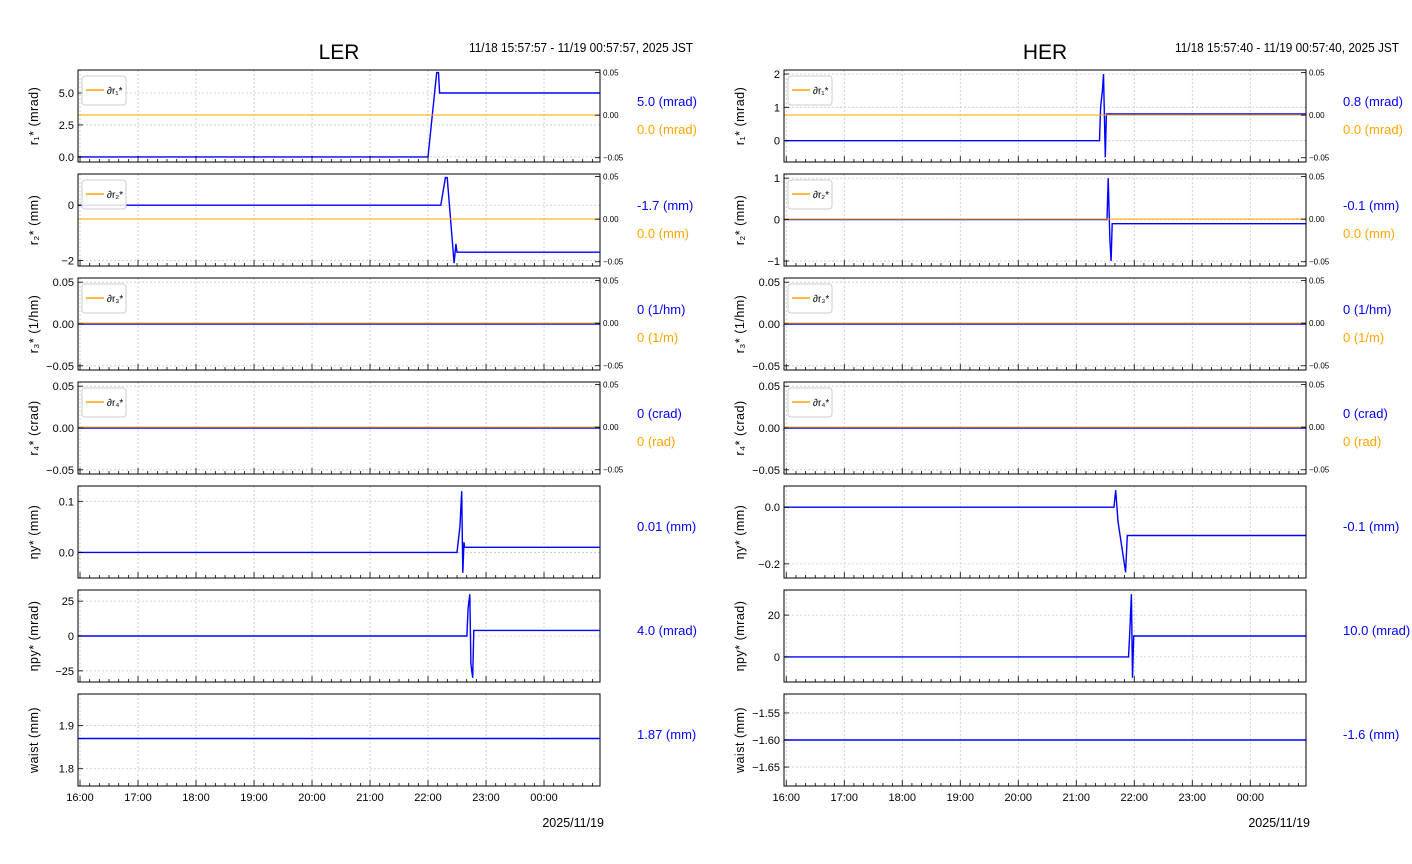  Describe the element at coordinates (66, 770) in the screenshot. I see `y-tick-label: 1.8` at that location.